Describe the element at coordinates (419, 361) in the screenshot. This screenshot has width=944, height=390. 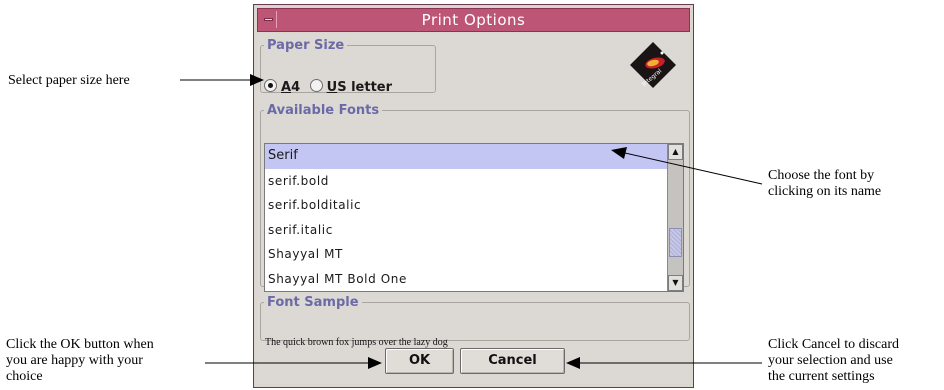
I see `ok-button: OK` at that location.